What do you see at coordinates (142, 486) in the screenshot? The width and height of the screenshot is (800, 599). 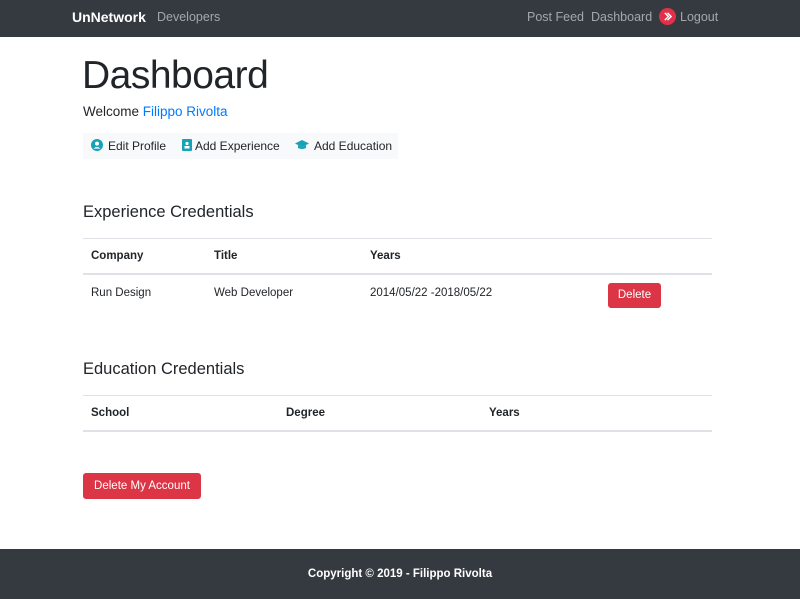 I see `delete-account-button: Delete My Account` at bounding box center [142, 486].